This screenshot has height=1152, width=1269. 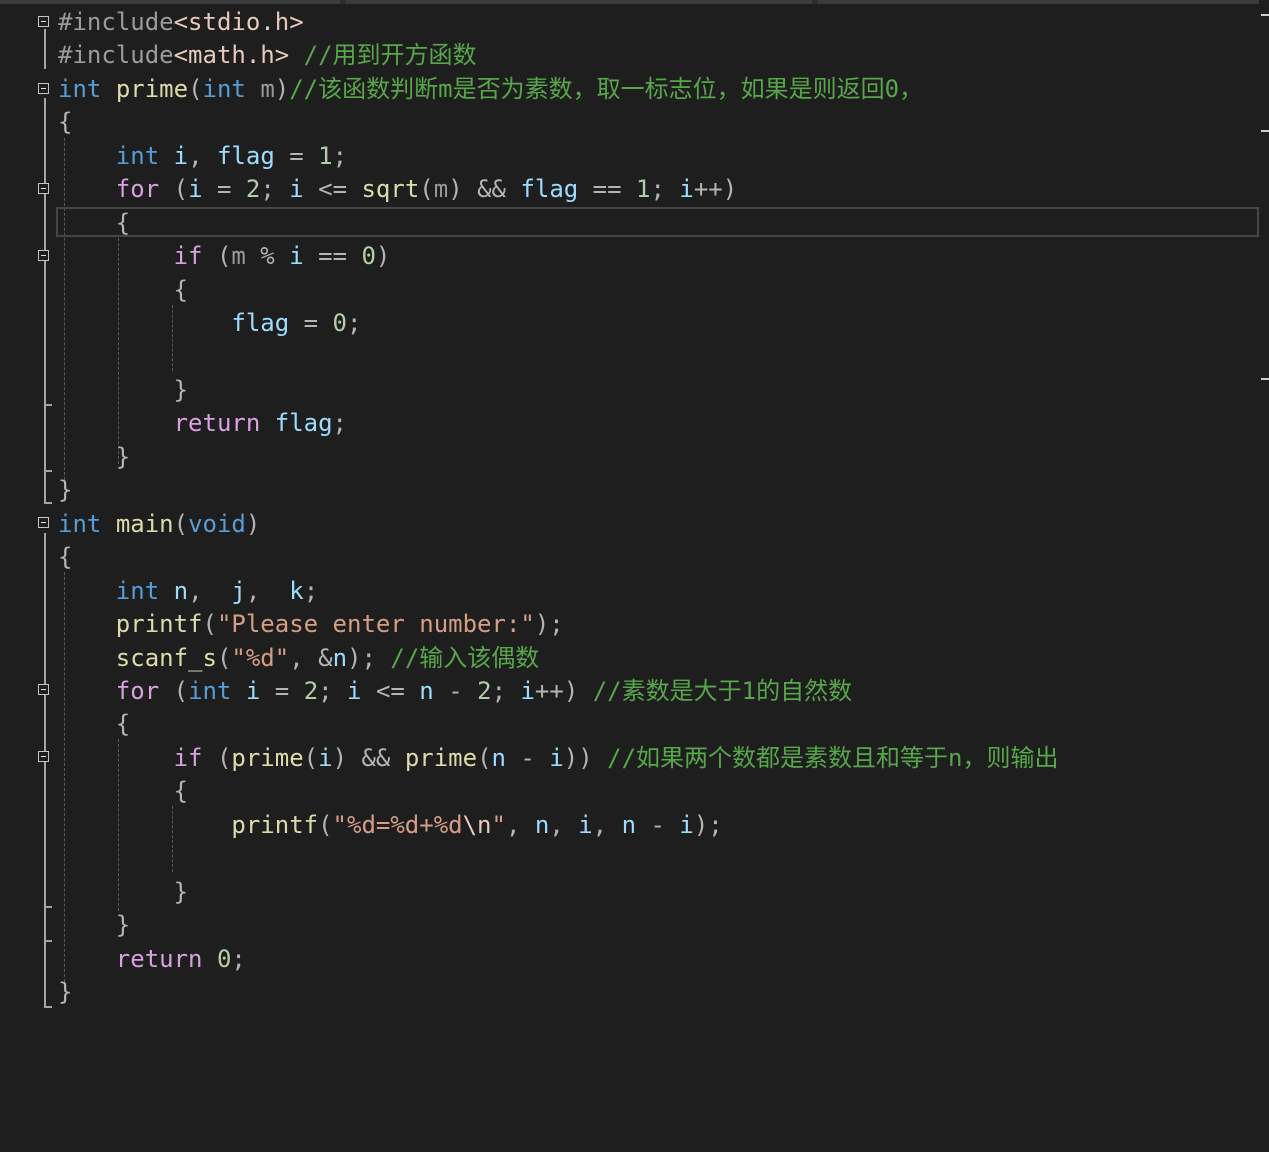 What do you see at coordinates (238, 256) in the screenshot?
I see `code-token: m` at bounding box center [238, 256].